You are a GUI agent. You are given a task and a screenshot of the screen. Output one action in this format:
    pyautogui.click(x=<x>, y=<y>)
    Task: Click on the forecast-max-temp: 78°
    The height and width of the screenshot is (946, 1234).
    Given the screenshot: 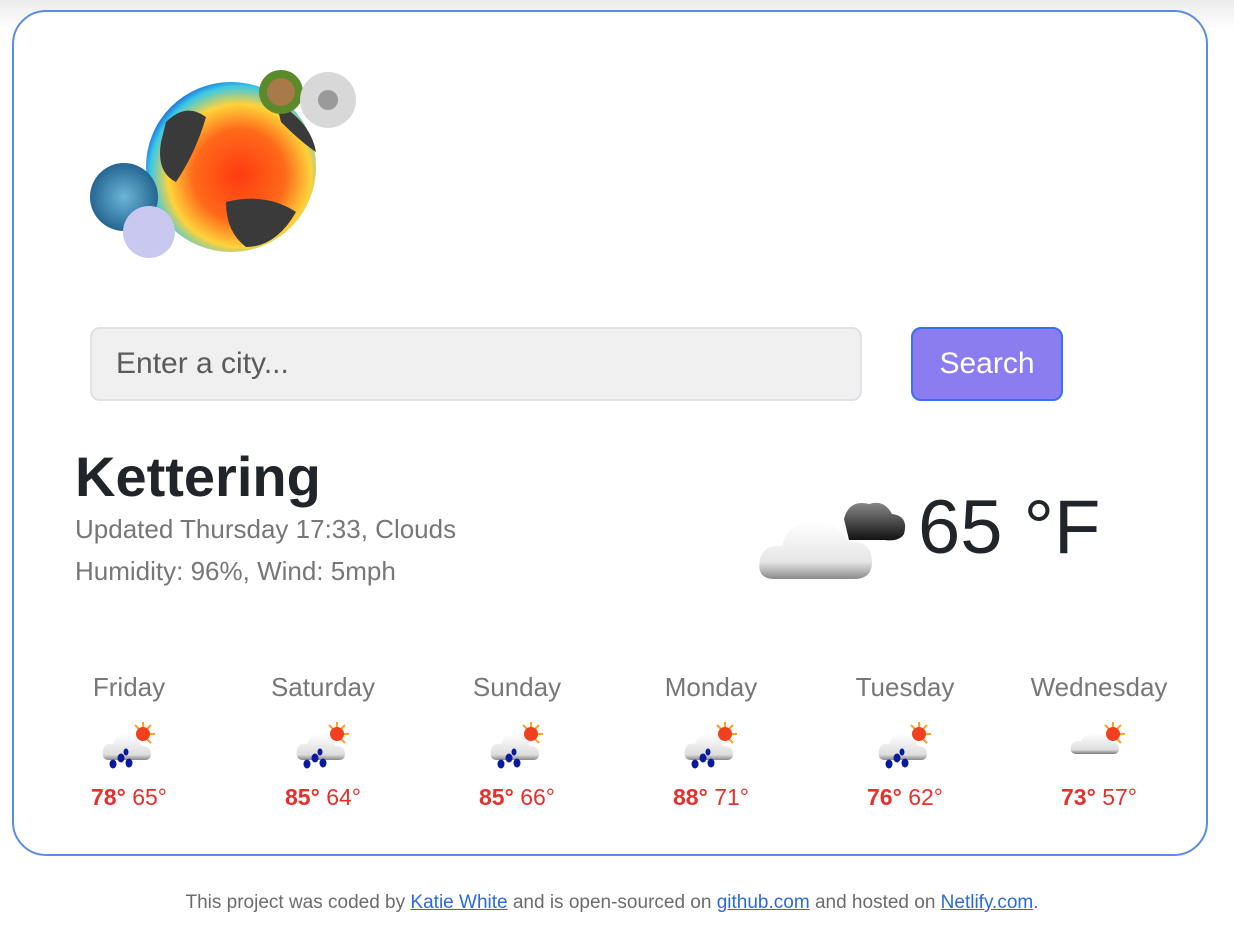 What is the action you would take?
    pyautogui.click(x=108, y=797)
    